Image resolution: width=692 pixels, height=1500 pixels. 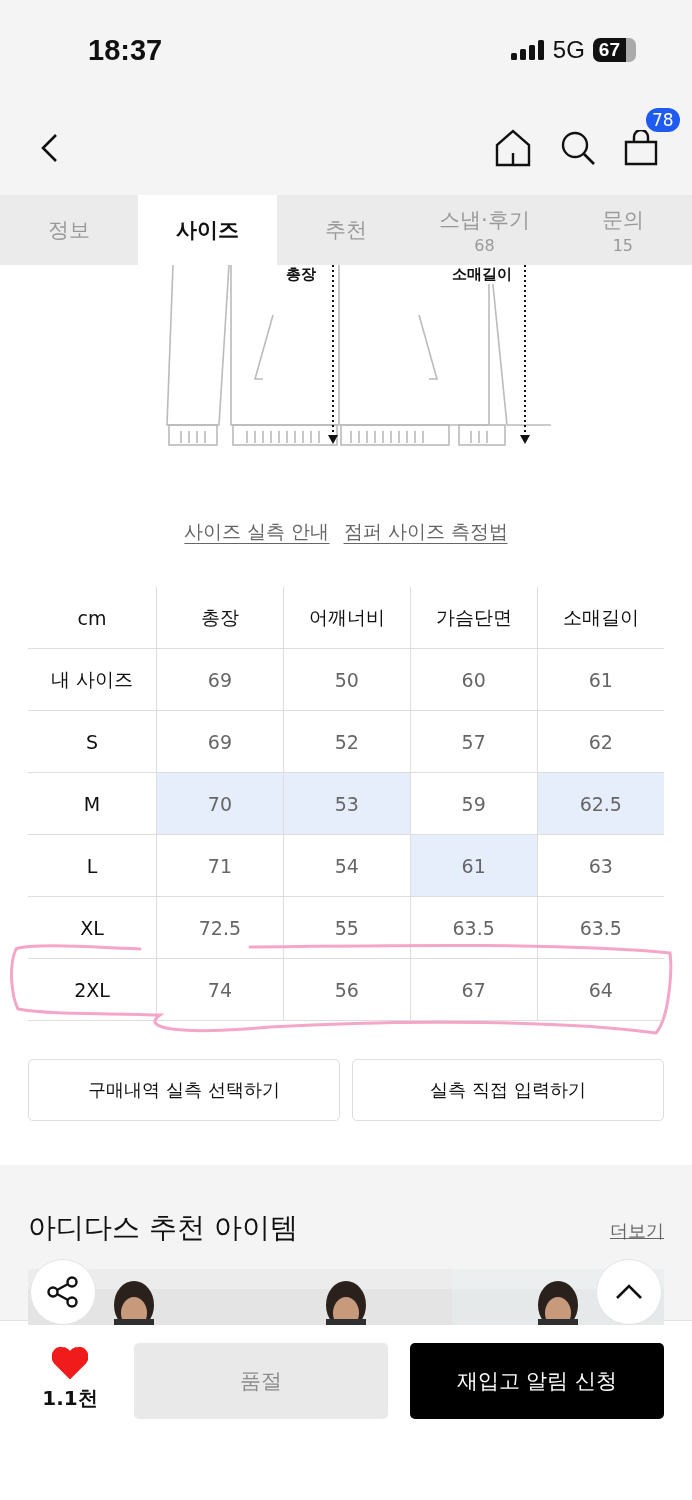 I want to click on table-cell: 59, so click(x=474, y=803).